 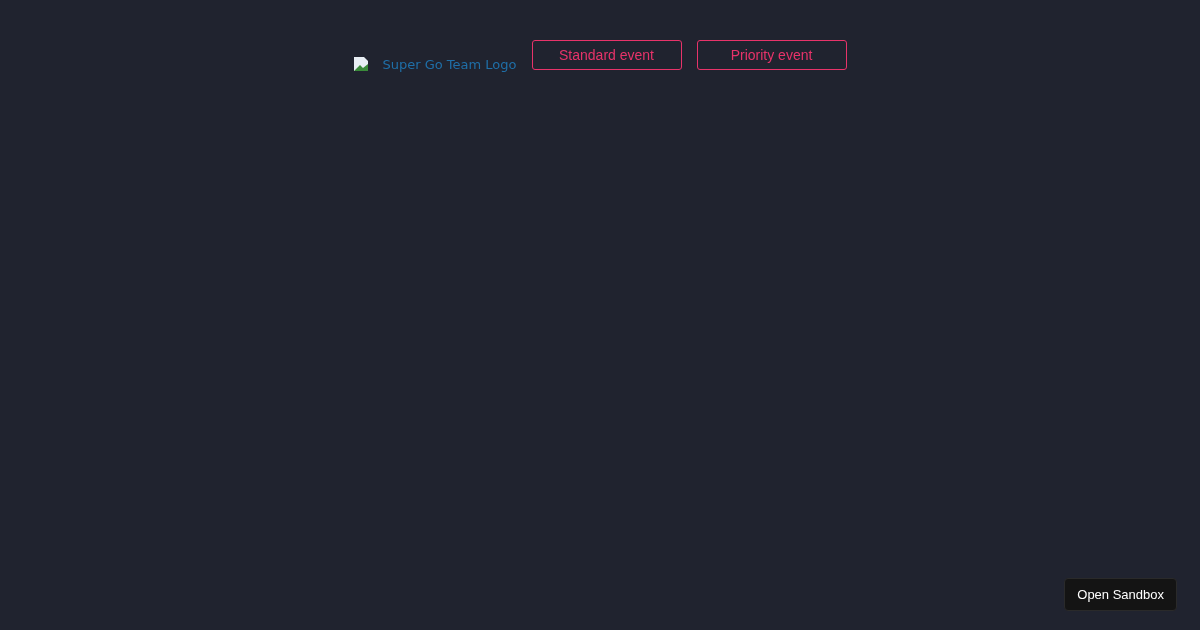 I want to click on broken-image-icon, so click(x=361, y=64).